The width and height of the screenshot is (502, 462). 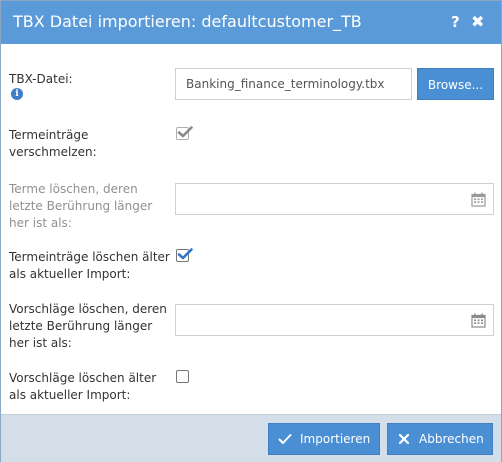 I want to click on tbx-file-label-text: TBX-Datei:, so click(x=41, y=79).